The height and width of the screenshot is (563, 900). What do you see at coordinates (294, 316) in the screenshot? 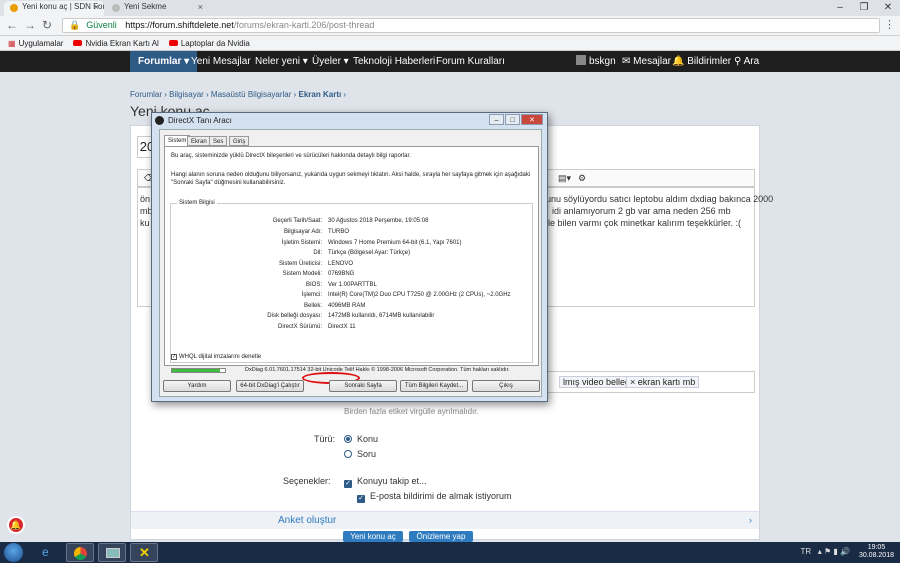
I see `info-label: Disk belleği dosyası:` at bounding box center [294, 316].